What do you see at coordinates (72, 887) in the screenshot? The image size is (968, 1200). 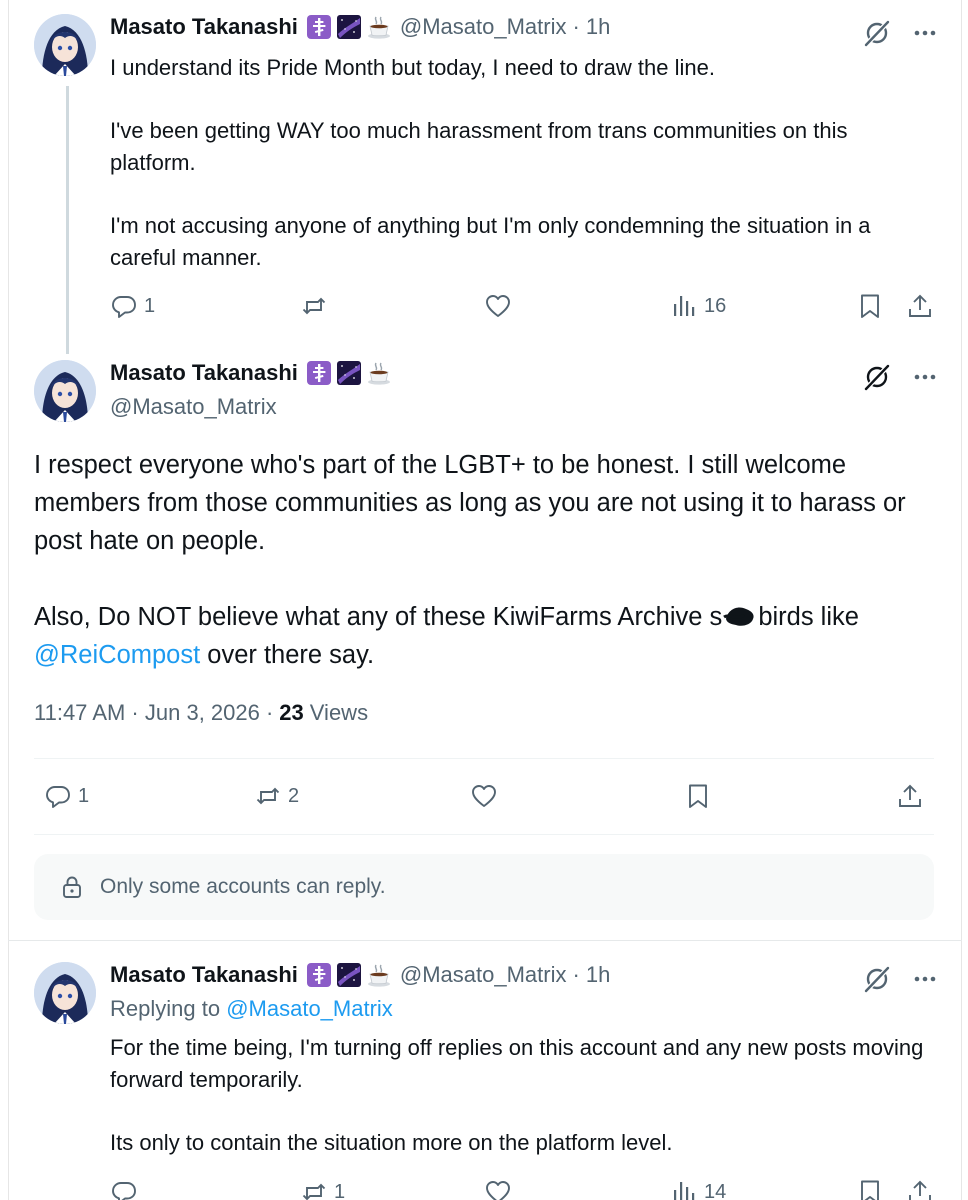 I see `lock-icon` at bounding box center [72, 887].